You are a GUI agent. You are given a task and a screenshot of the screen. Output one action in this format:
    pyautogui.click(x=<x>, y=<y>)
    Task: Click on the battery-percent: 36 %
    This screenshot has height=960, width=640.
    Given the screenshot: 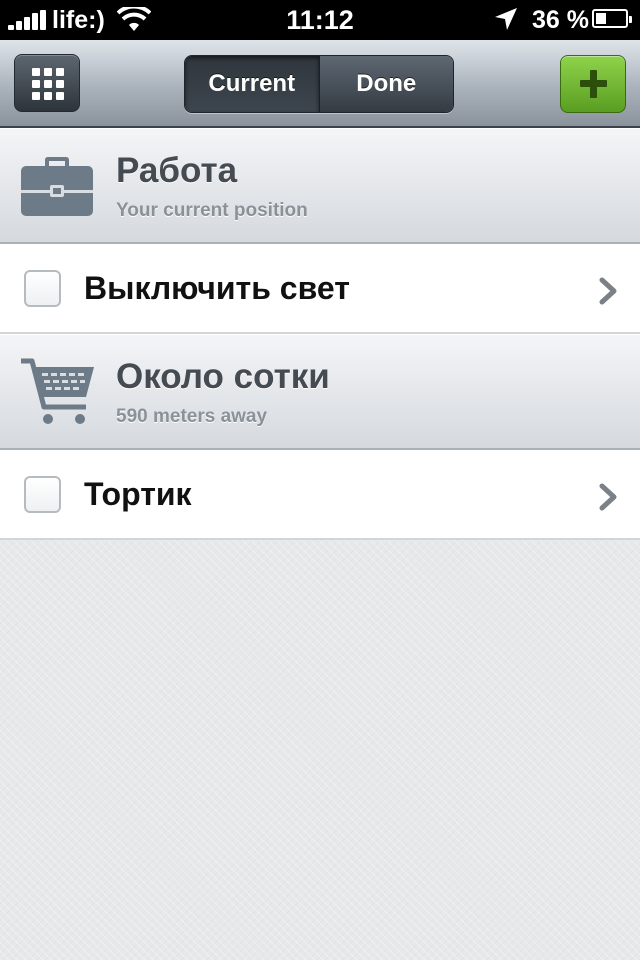 What is the action you would take?
    pyautogui.click(x=560, y=20)
    